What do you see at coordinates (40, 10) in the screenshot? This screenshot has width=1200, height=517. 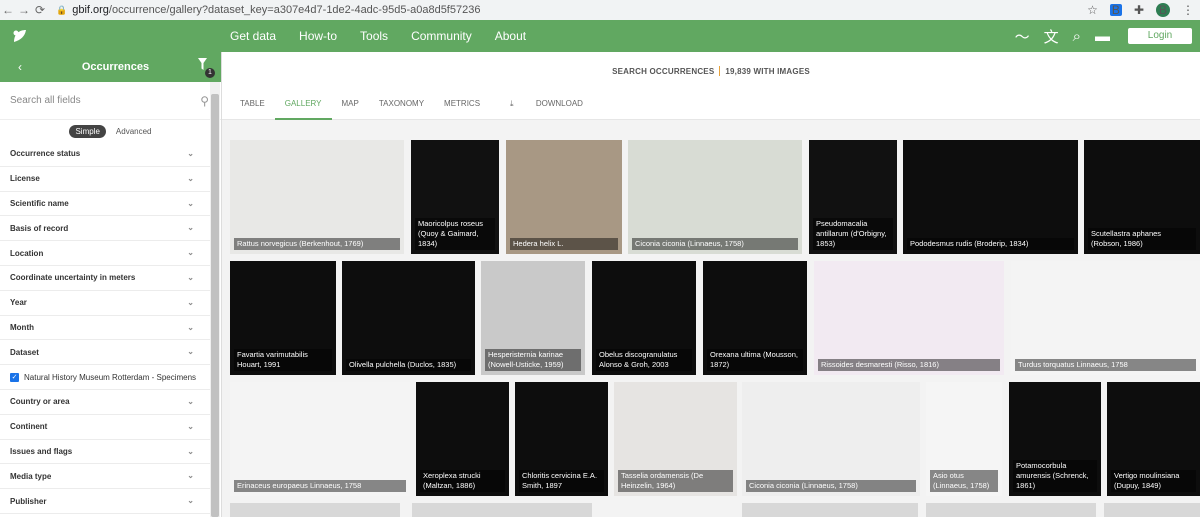 I see `reload-icon: ⟳` at bounding box center [40, 10].